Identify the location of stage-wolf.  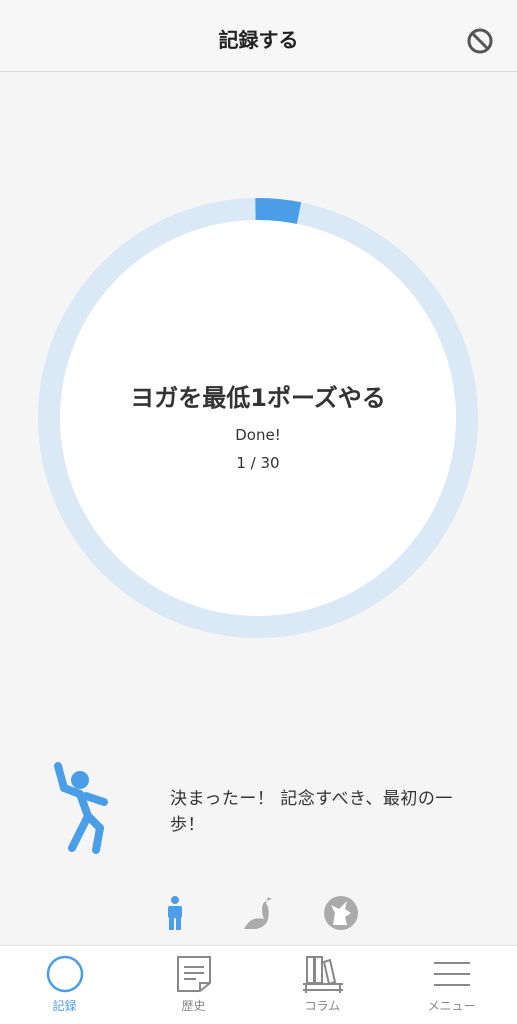
(341, 913).